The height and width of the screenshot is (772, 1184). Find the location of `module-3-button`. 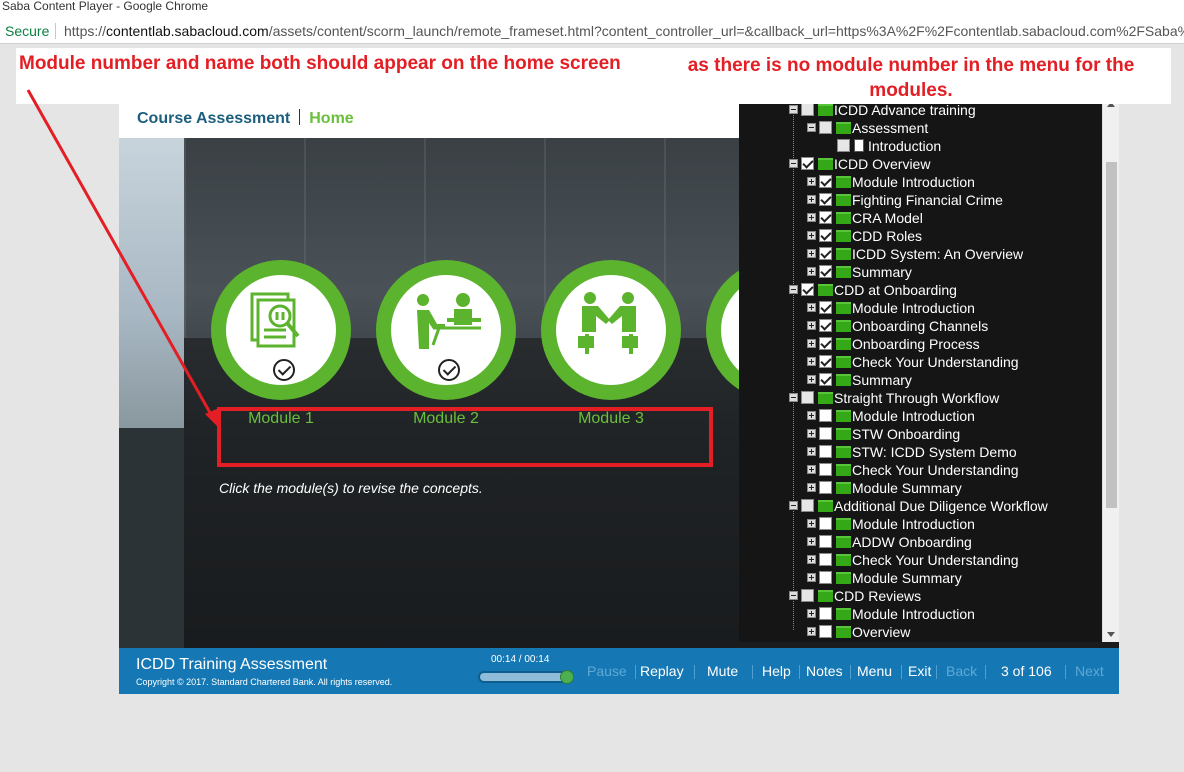

module-3-button is located at coordinates (611, 330).